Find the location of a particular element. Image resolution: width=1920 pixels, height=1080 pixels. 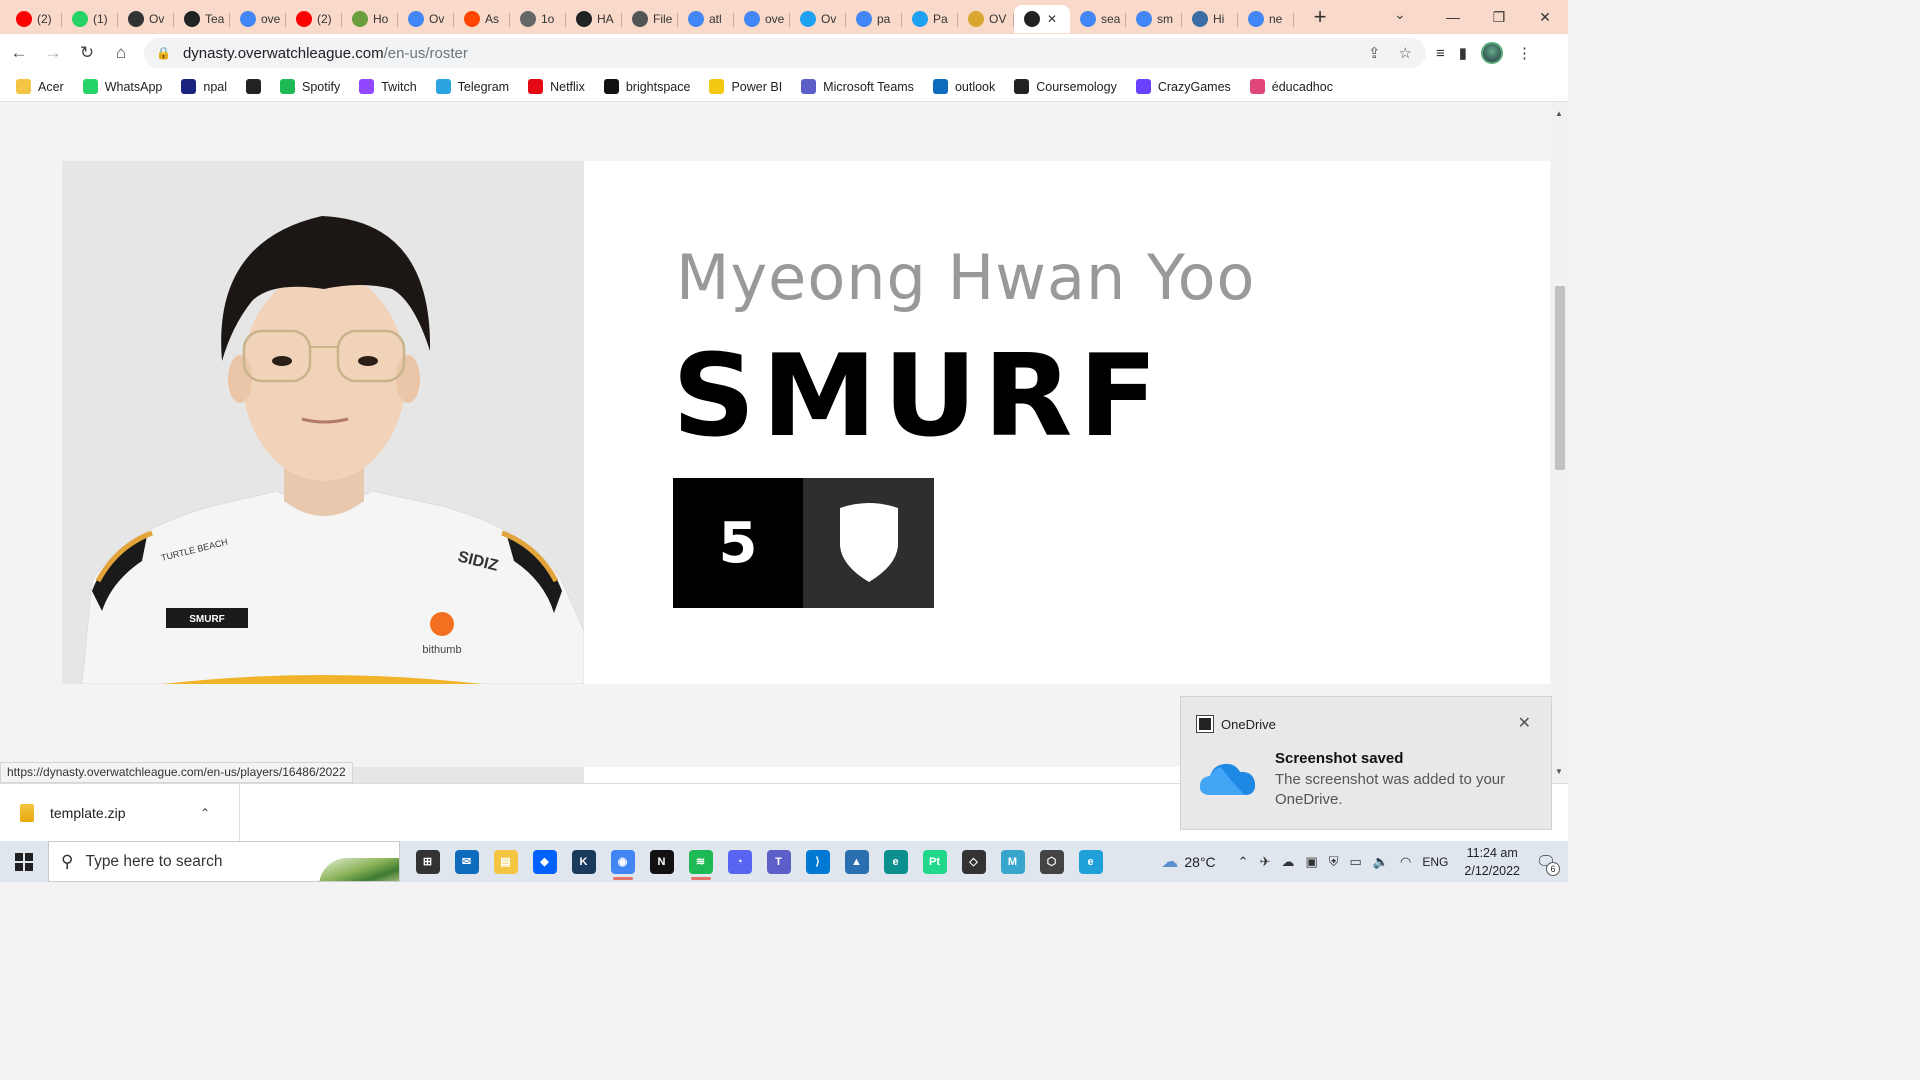

back-button: ← is located at coordinates (19, 53).